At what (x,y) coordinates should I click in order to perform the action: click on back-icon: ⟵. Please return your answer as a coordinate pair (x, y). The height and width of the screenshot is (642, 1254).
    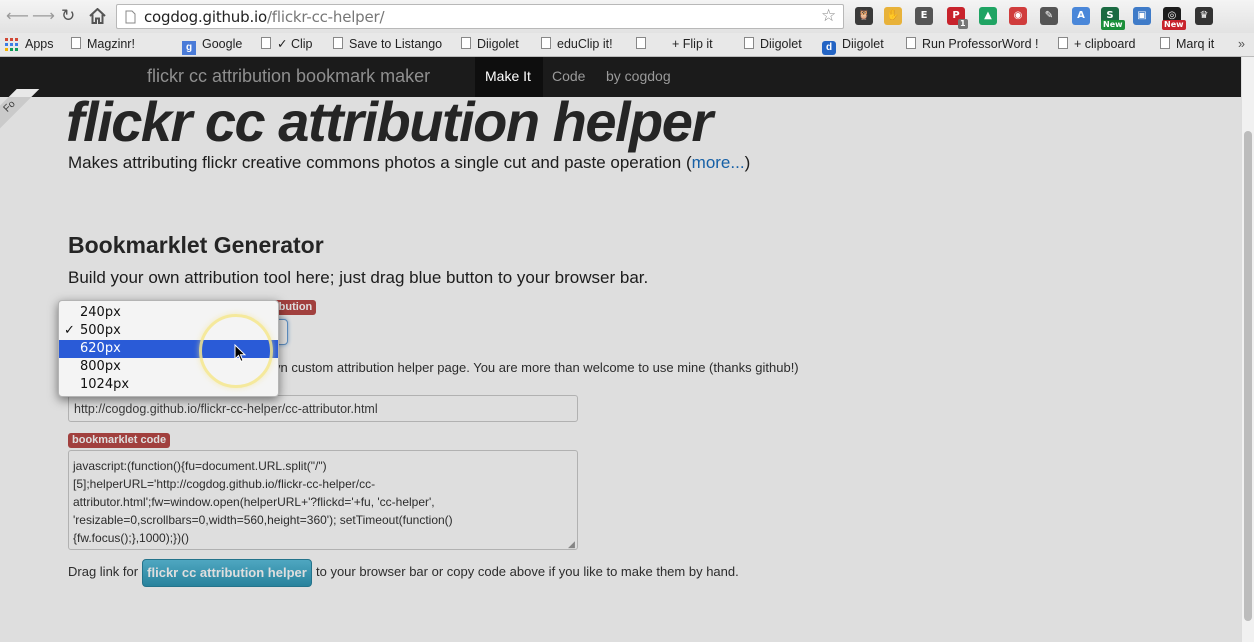
    Looking at the image, I should click on (17, 16).